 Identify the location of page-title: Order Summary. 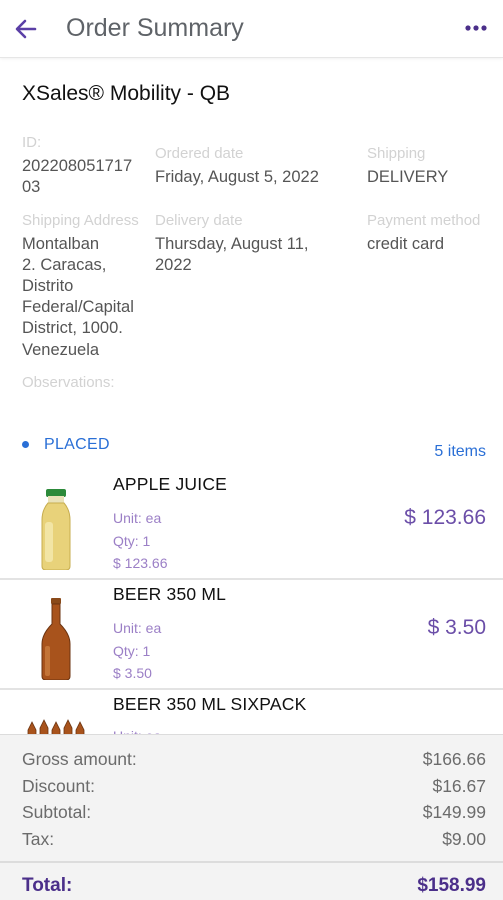
(155, 28).